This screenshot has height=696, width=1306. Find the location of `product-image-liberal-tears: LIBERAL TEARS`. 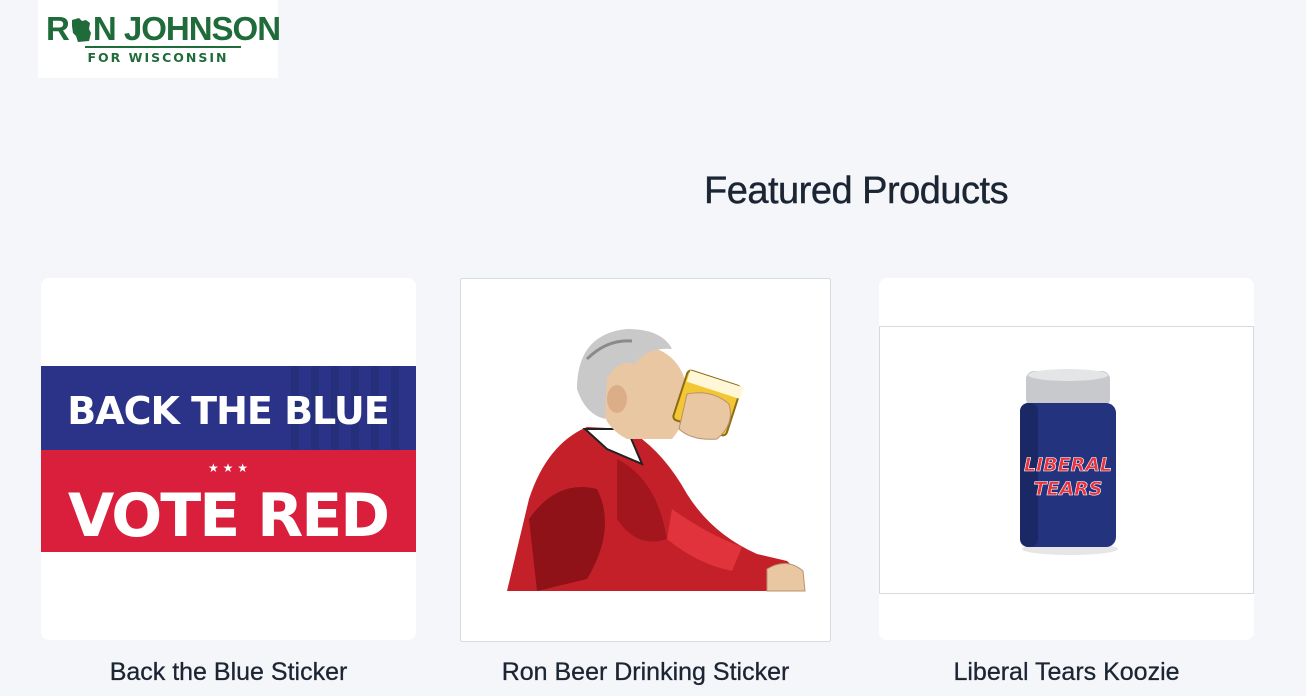

product-image-liberal-tears: LIBERAL TEARS is located at coordinates (1066, 460).